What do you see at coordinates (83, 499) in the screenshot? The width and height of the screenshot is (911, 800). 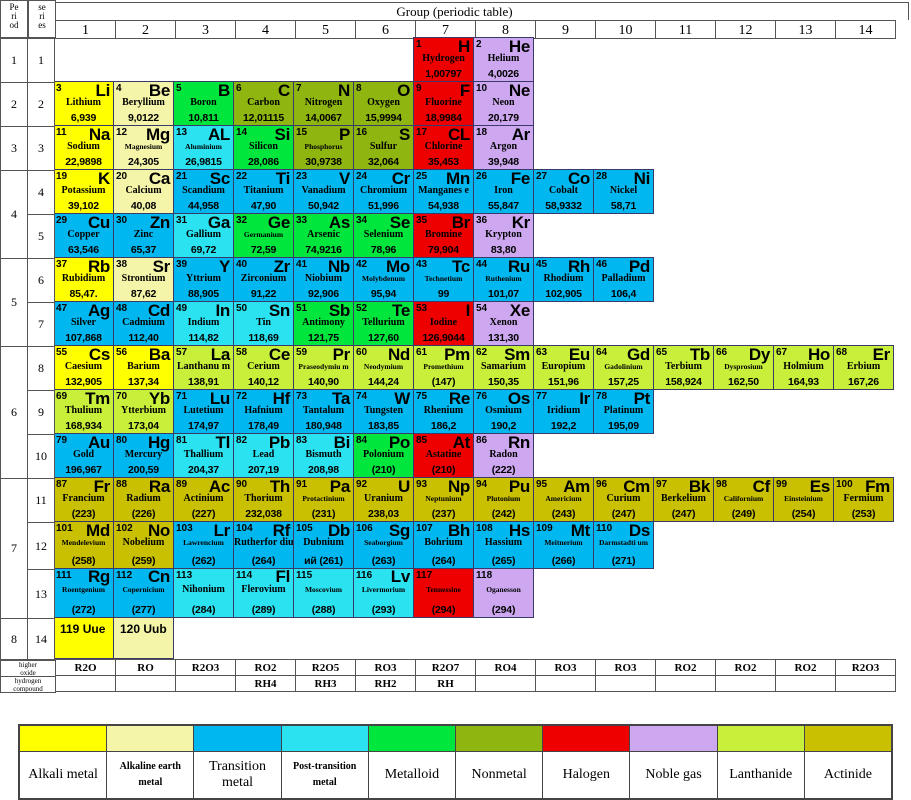 I see `element-cell-Fr: 87 Fr Francium (223)` at bounding box center [83, 499].